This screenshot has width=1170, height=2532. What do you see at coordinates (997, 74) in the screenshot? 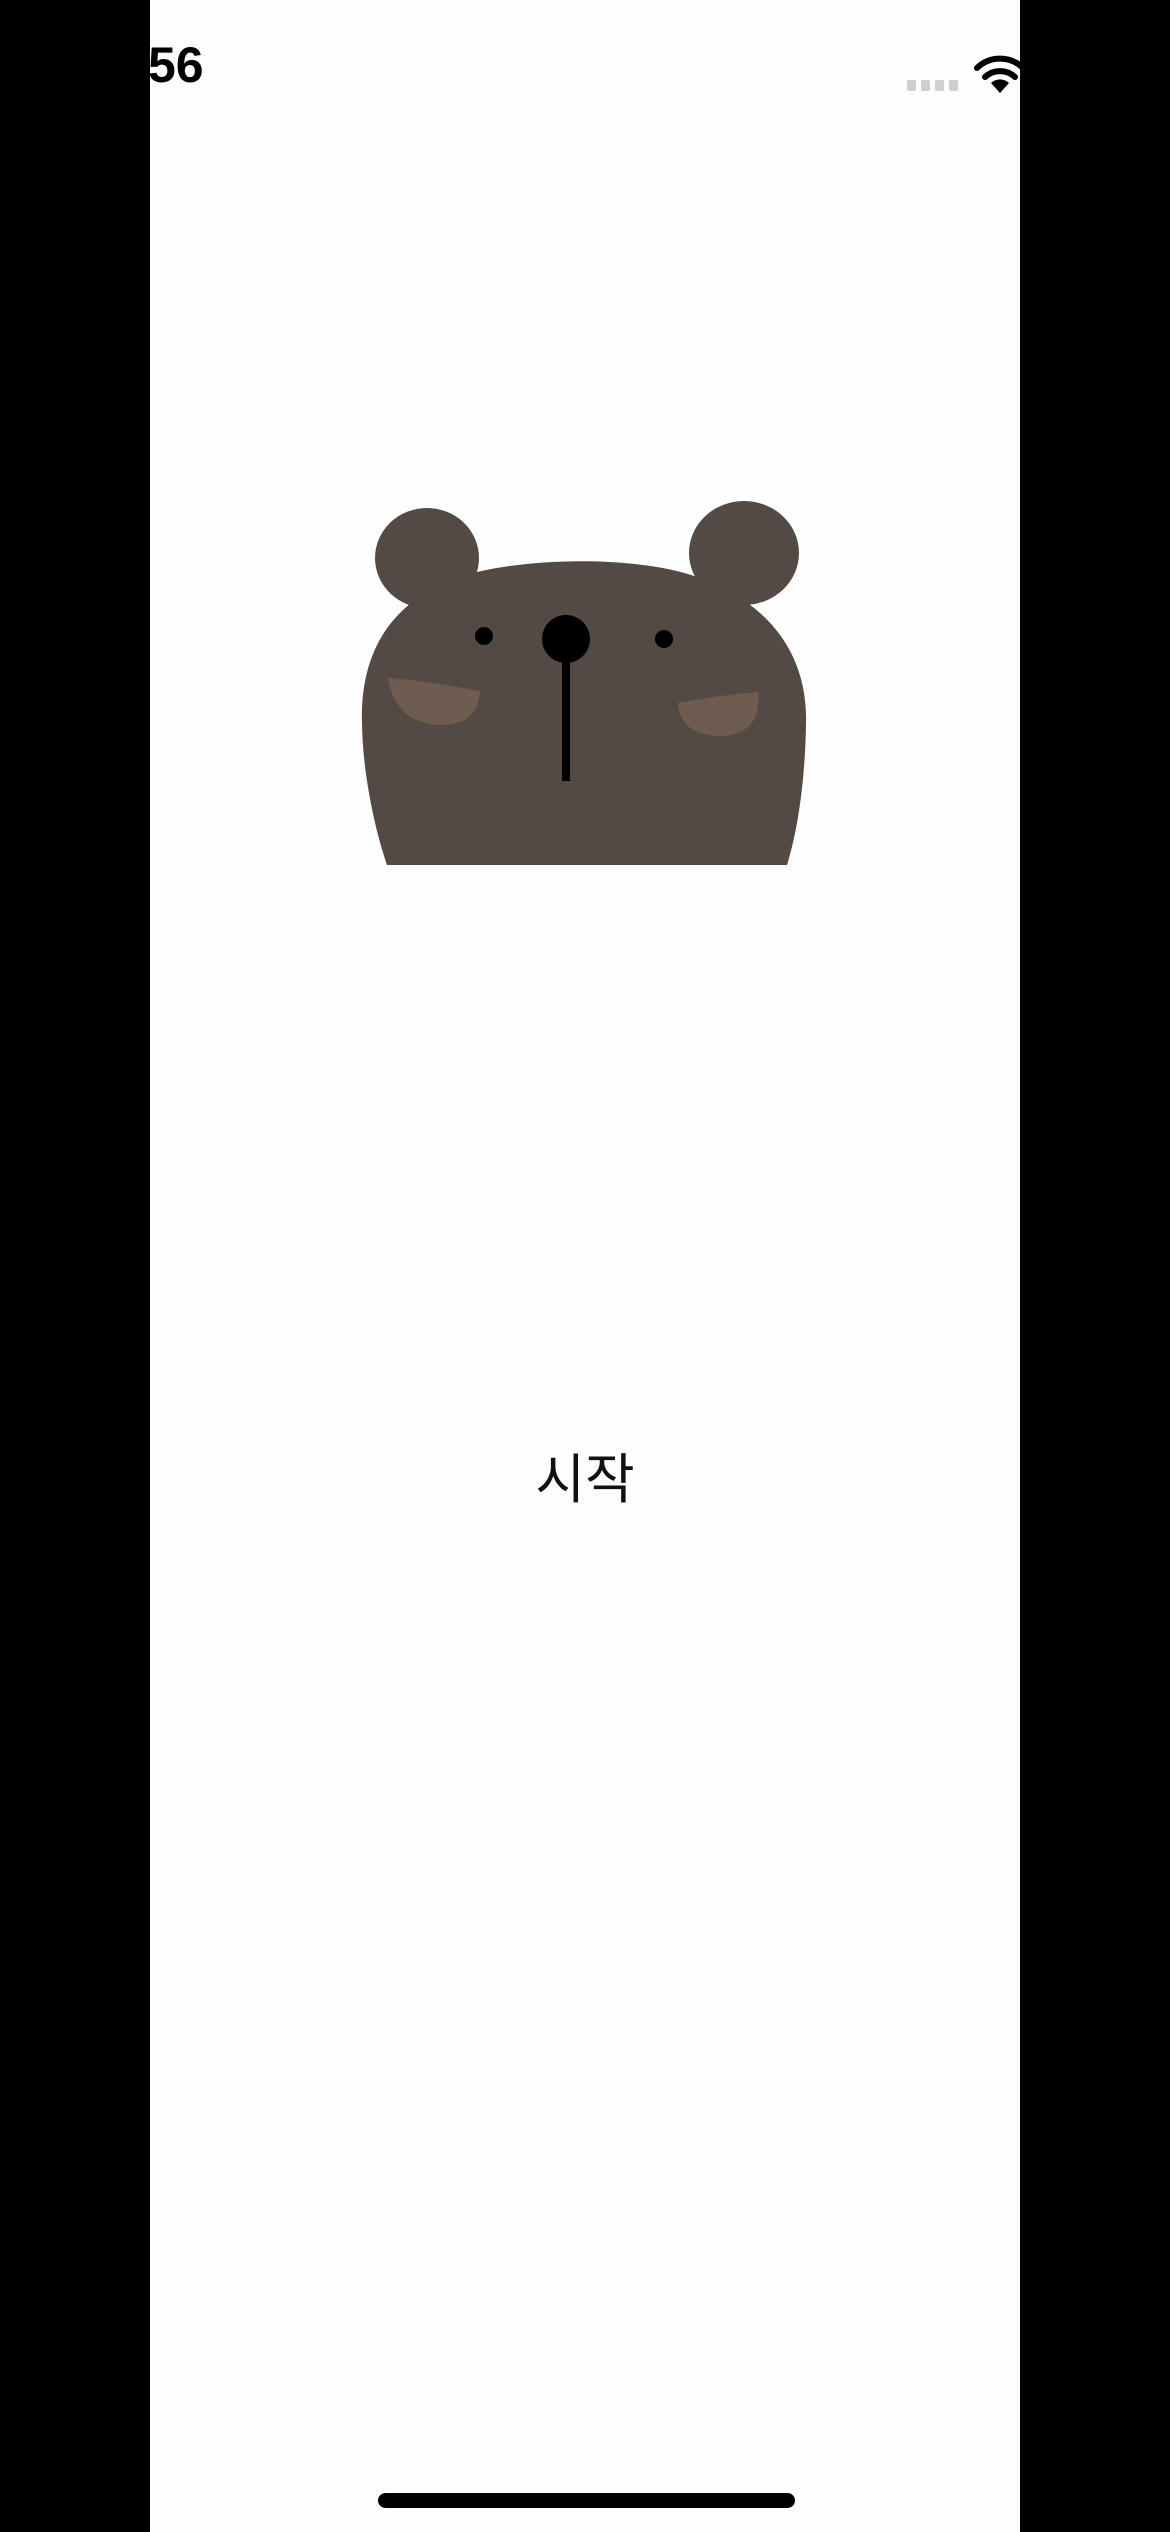
I see `wifi-icon` at bounding box center [997, 74].